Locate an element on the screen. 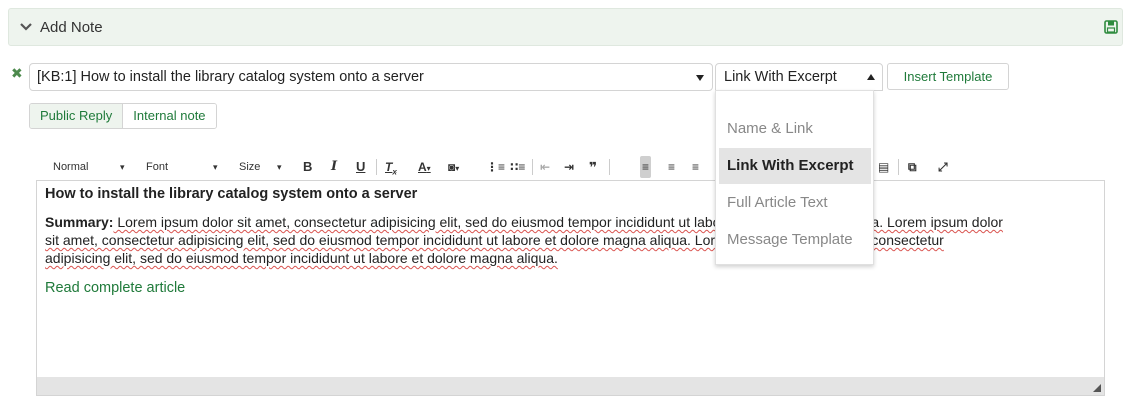 The height and width of the screenshot is (396, 1123). horizontal-rule-icon: ▤ is located at coordinates (883, 167).